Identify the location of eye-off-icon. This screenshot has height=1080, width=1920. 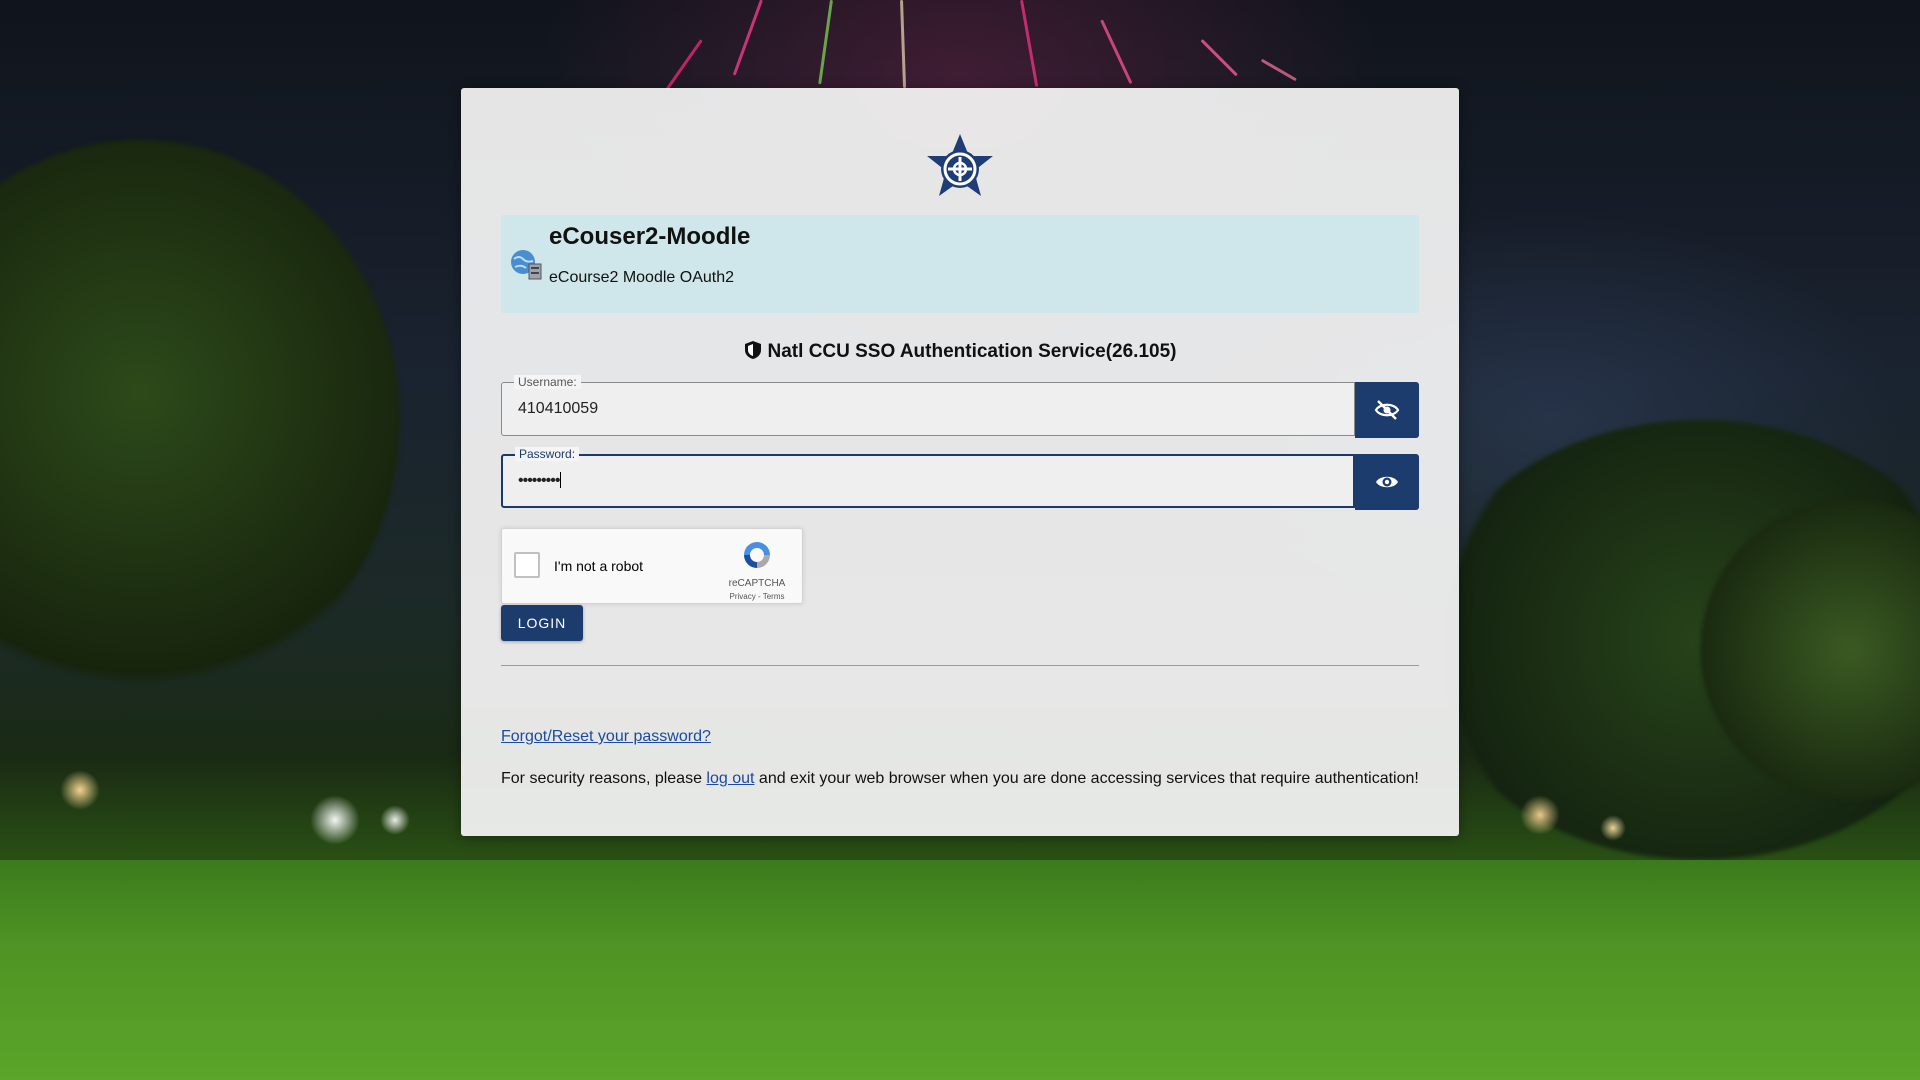
(1387, 410).